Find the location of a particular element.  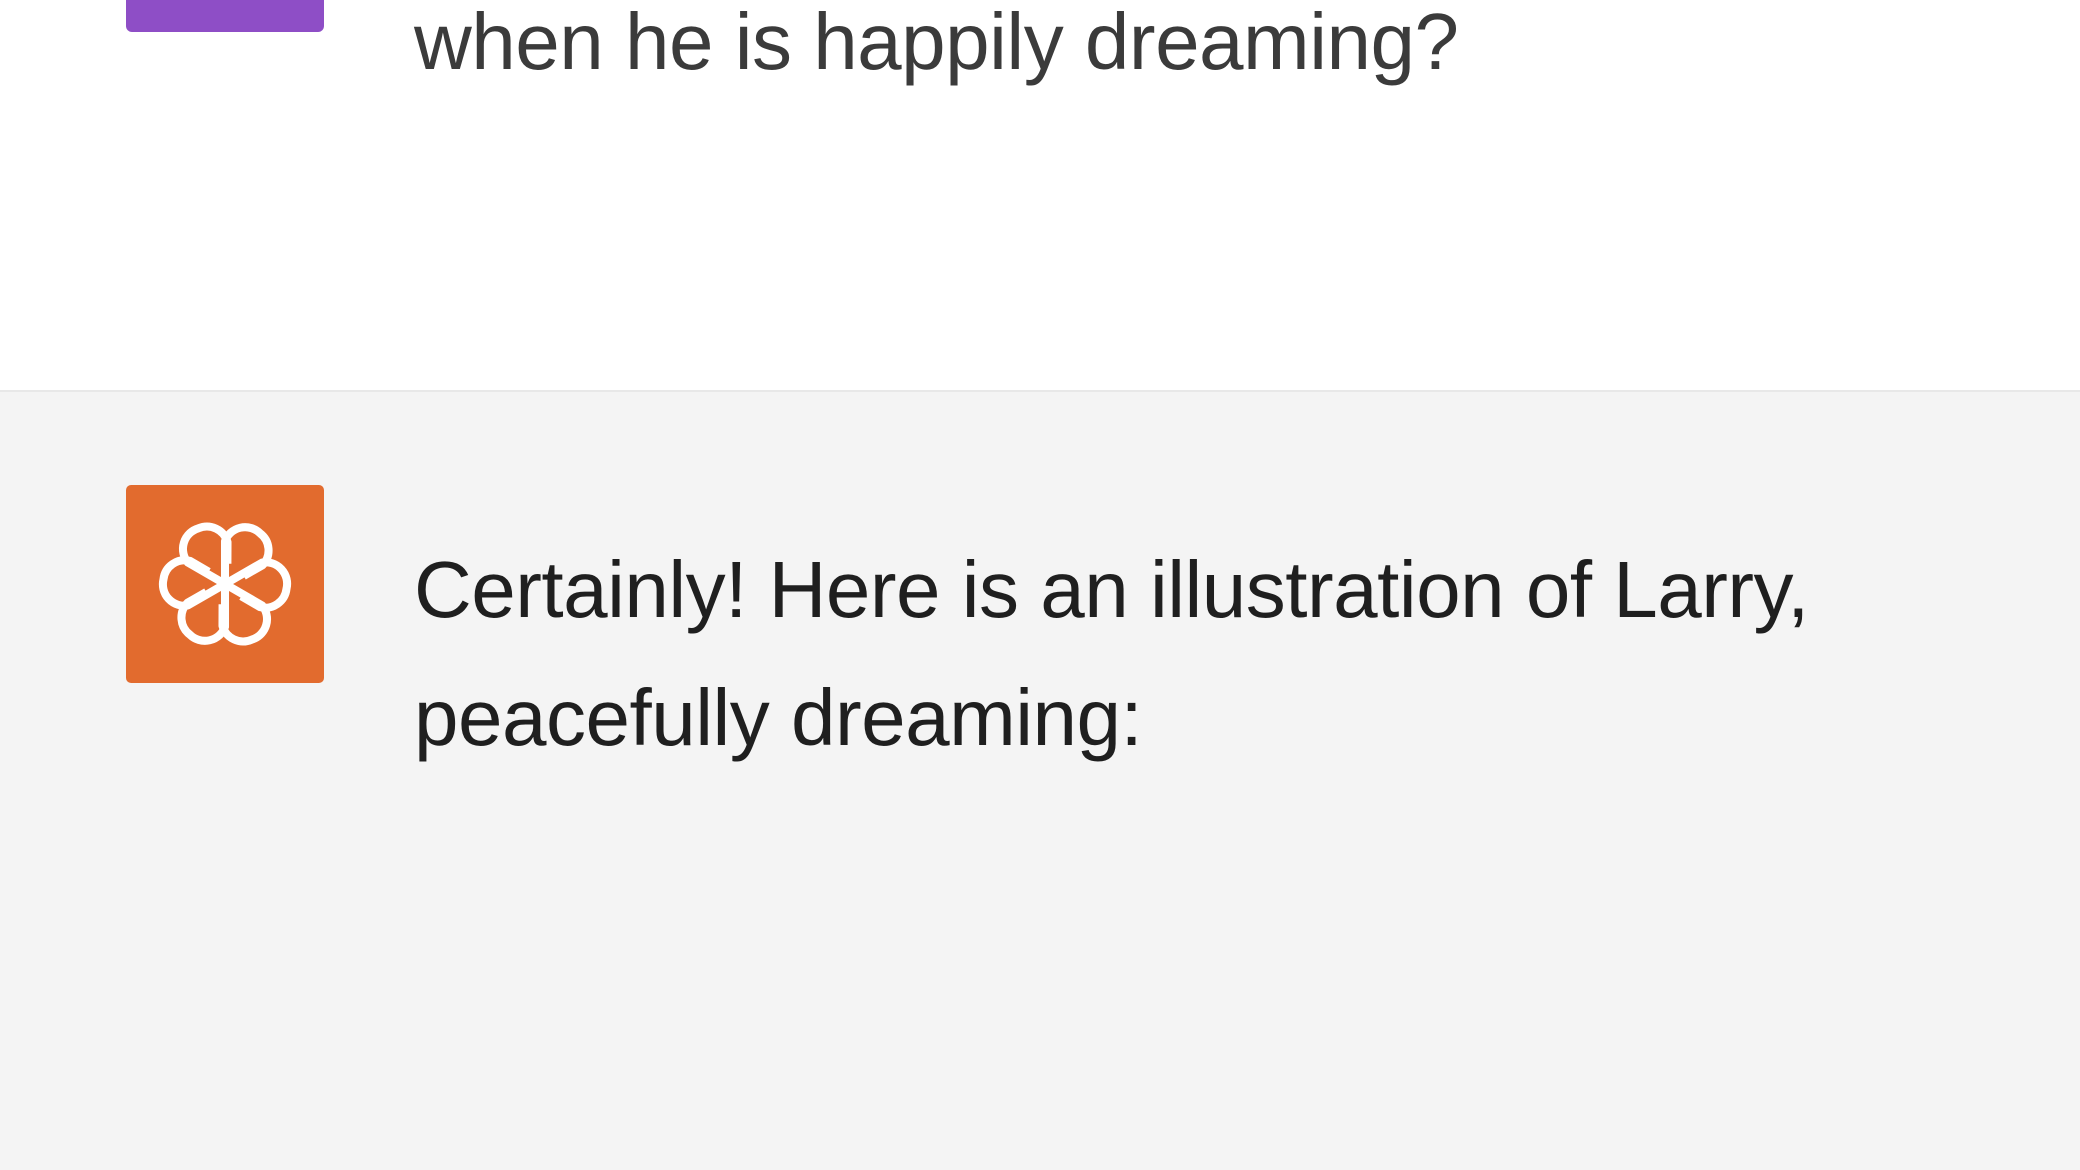

assistant-avatar is located at coordinates (225, 584).